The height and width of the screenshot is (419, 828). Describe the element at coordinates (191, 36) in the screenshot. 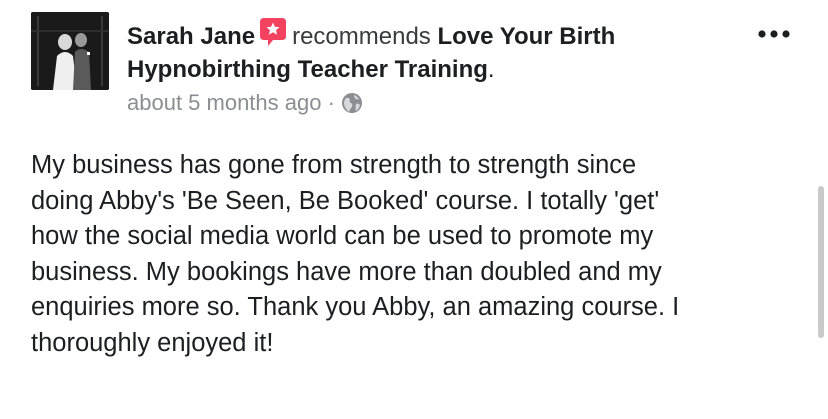

I see `author-name-link: Sarah Jane` at that location.